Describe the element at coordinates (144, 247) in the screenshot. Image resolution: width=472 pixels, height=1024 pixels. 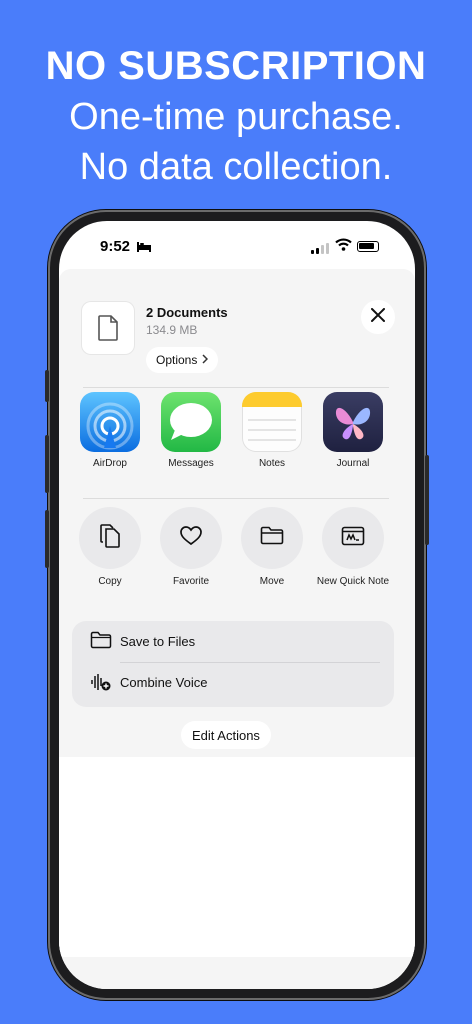
I see `bed-icon` at that location.